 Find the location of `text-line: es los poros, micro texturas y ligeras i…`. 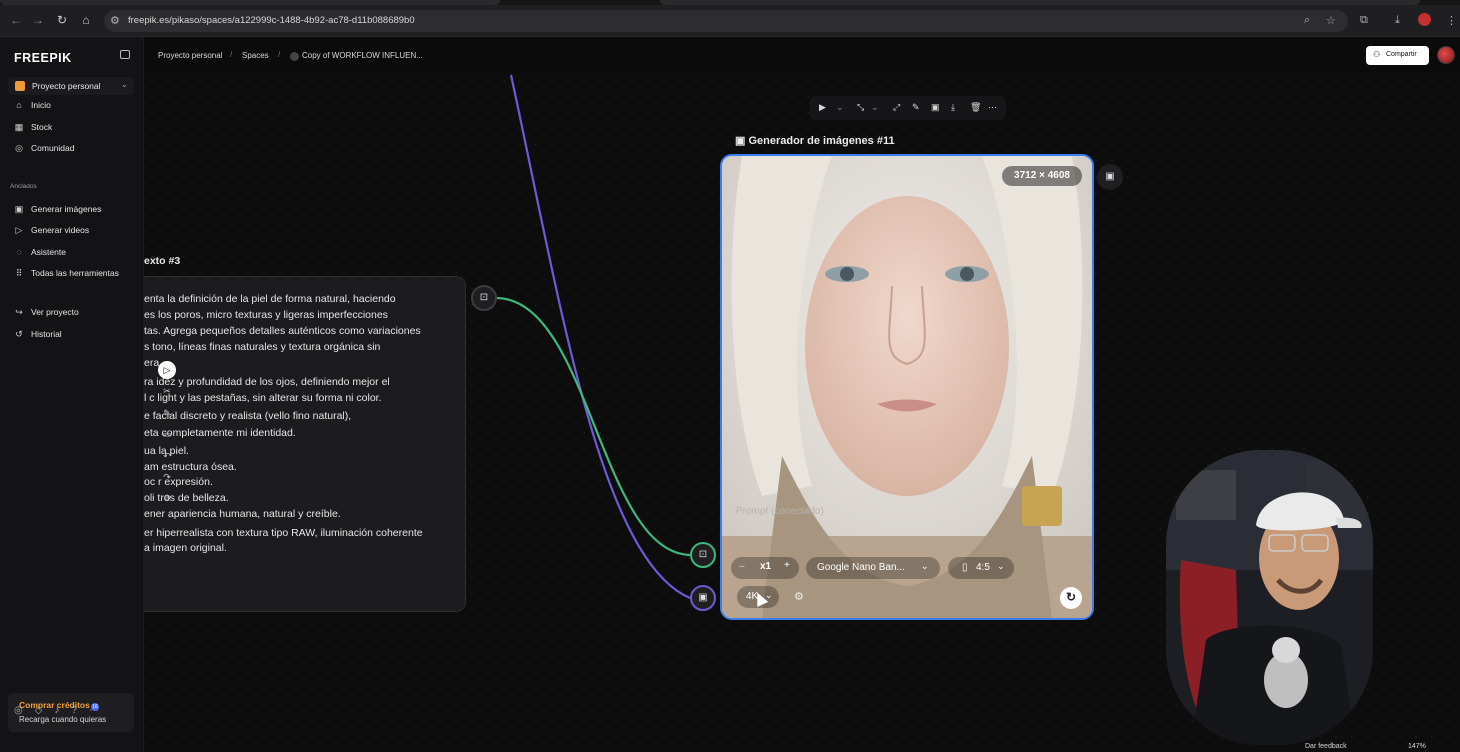

text-line: es los poros, micro texturas y ligeras i… is located at coordinates (266, 315).